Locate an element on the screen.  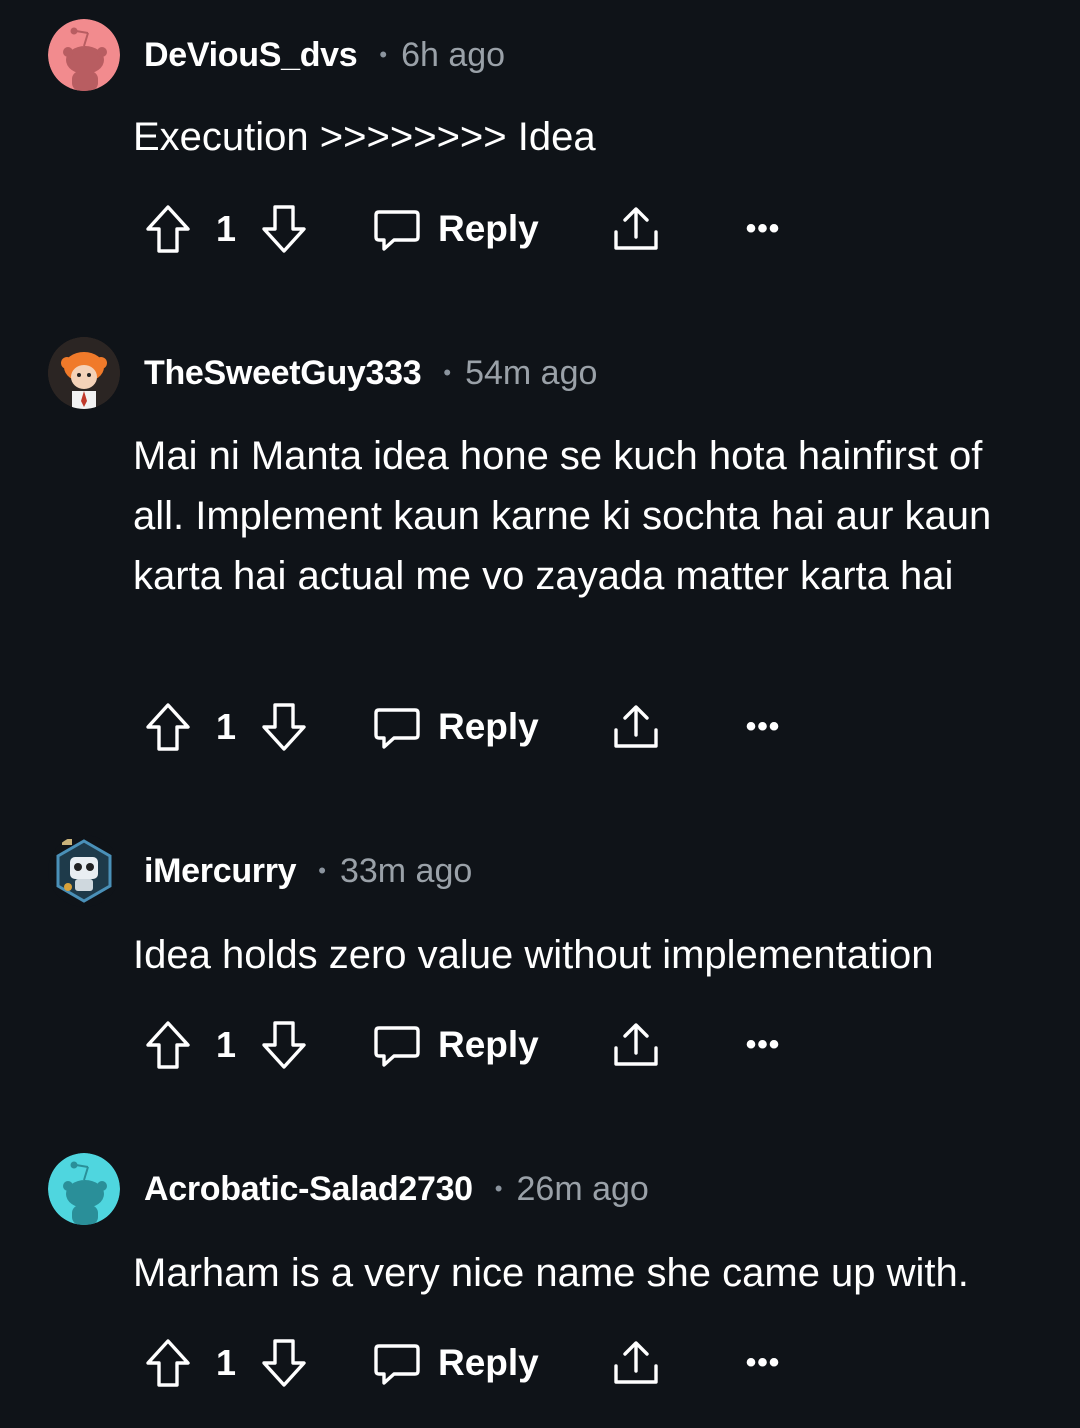
timestamp: 33m ago is located at coordinates (406, 870).